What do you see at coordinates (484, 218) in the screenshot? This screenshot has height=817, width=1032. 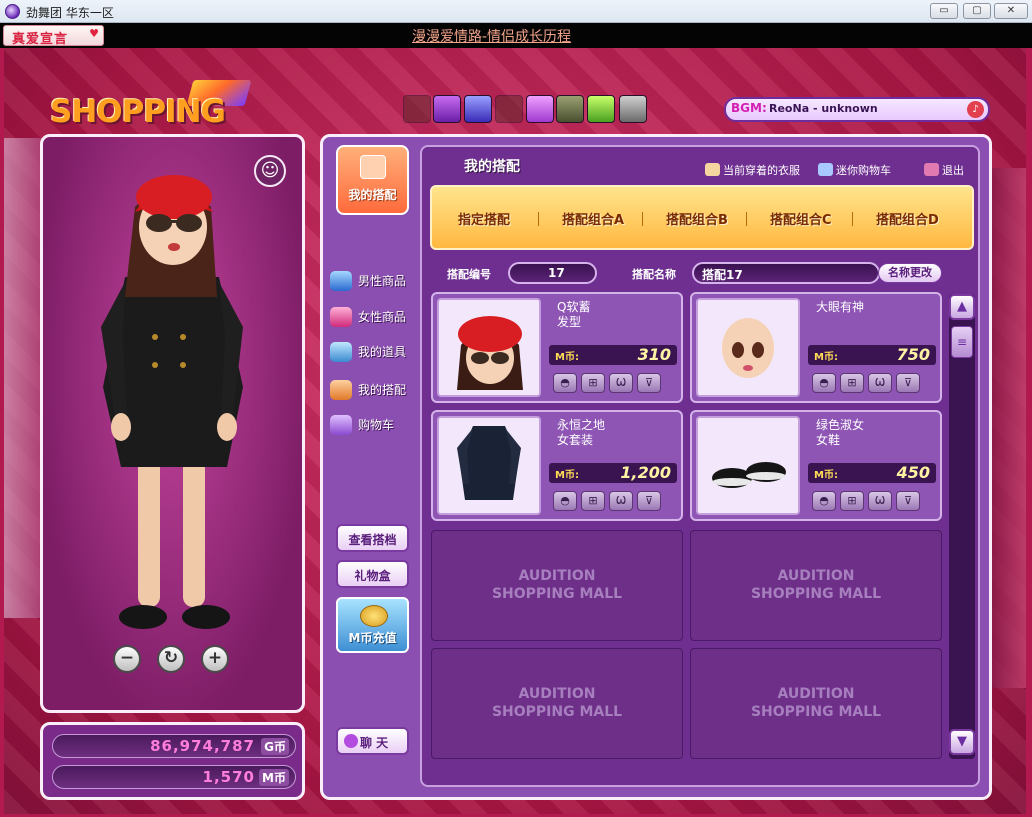 I see `tab-designated: 指定搭配` at bounding box center [484, 218].